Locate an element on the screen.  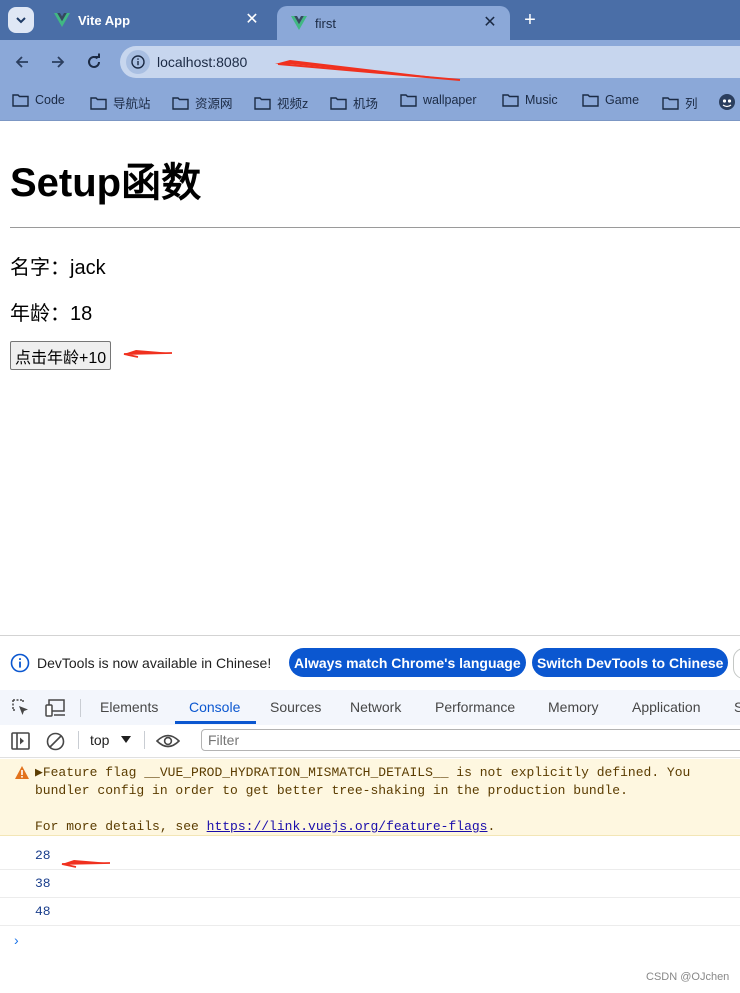
annotation-arrow-button-shaft is located at coordinates (148, 355).